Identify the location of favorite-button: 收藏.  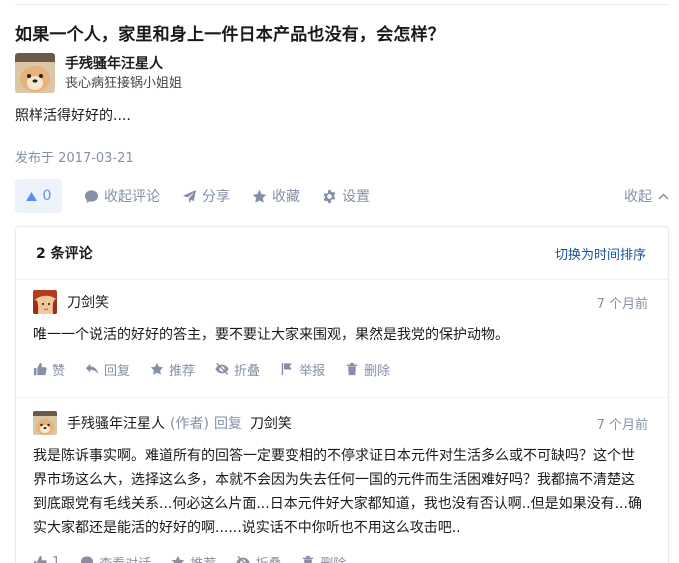
(276, 196).